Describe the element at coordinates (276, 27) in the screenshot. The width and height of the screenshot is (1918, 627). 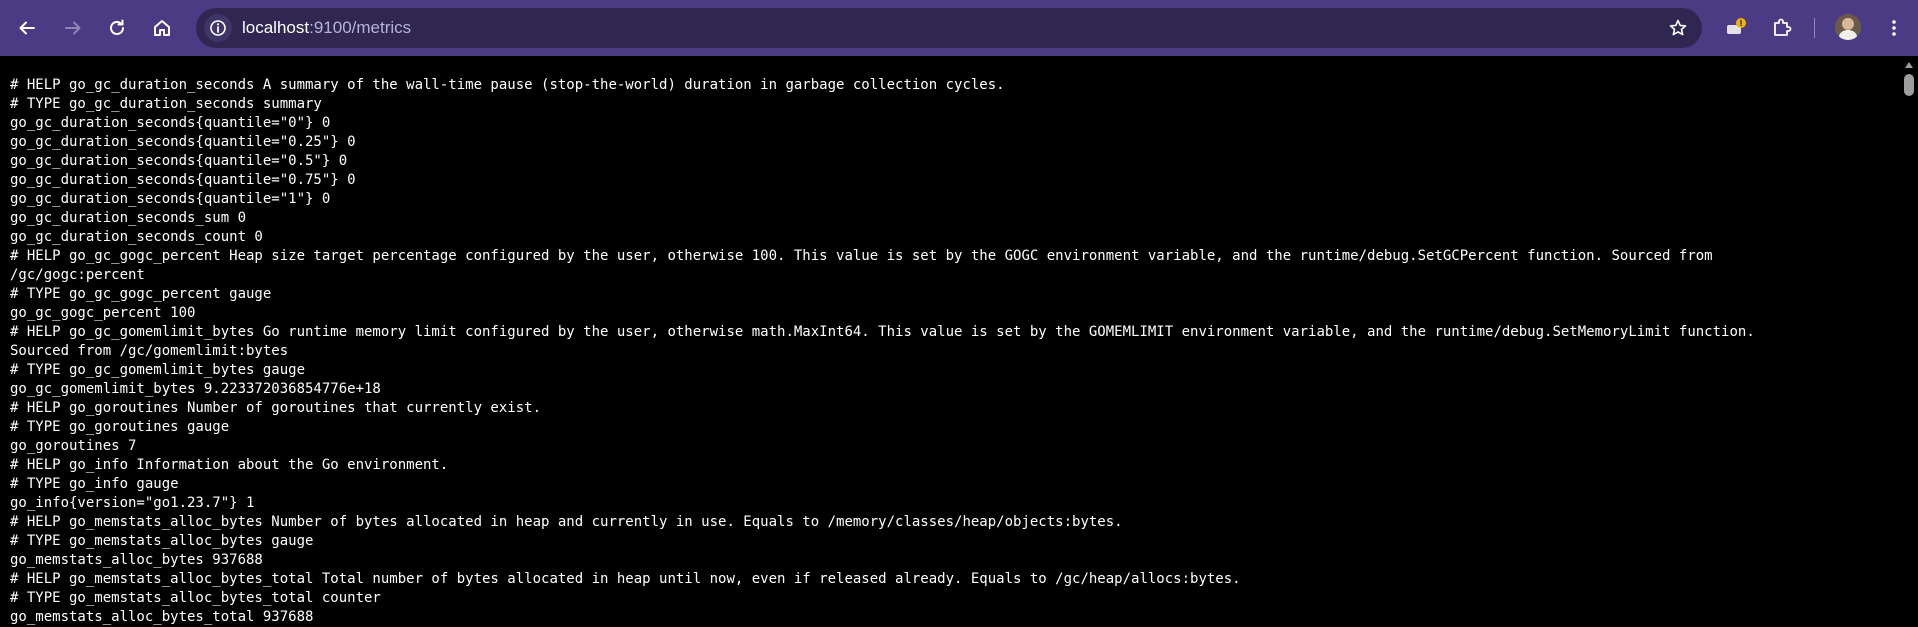
I see `url-host: localhost` at that location.